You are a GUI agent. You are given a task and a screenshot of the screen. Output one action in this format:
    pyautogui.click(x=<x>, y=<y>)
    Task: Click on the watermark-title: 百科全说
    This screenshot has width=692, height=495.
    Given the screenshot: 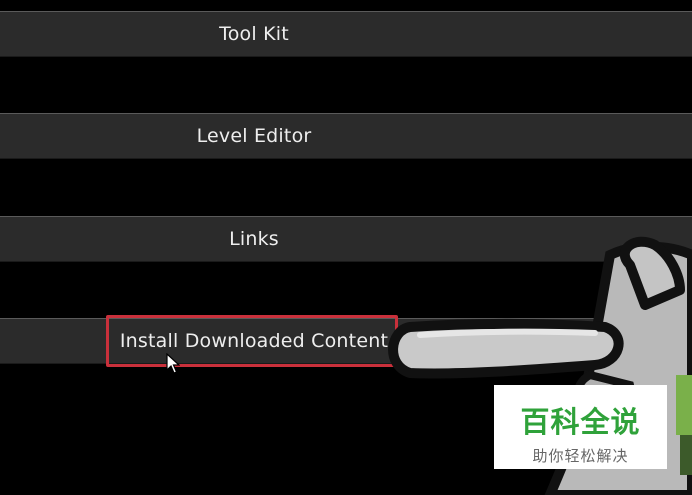 What is the action you would take?
    pyautogui.click(x=580, y=422)
    